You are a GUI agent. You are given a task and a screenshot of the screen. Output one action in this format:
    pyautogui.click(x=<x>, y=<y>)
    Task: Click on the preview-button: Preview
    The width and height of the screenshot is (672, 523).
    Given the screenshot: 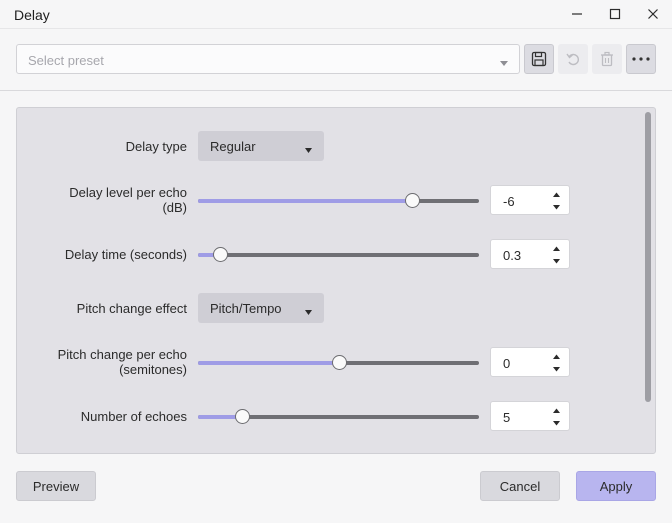 What is the action you would take?
    pyautogui.click(x=56, y=486)
    